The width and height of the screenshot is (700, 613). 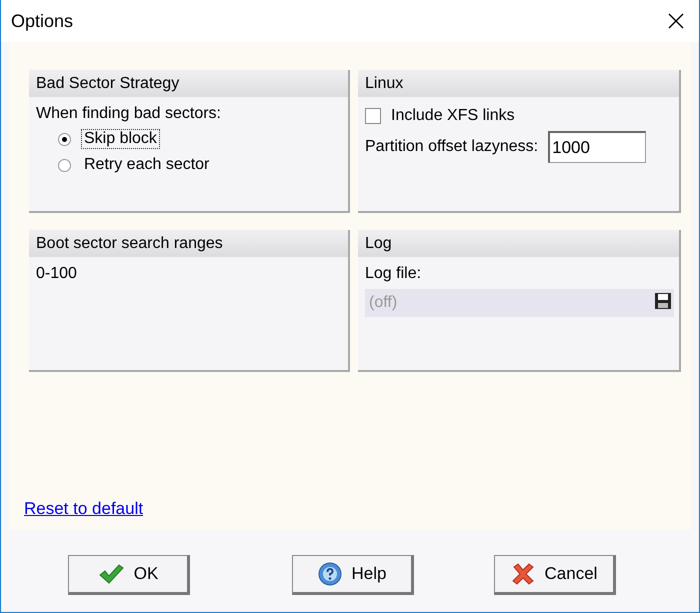 What do you see at coordinates (384, 83) in the screenshot?
I see `panel-title: Linux` at bounding box center [384, 83].